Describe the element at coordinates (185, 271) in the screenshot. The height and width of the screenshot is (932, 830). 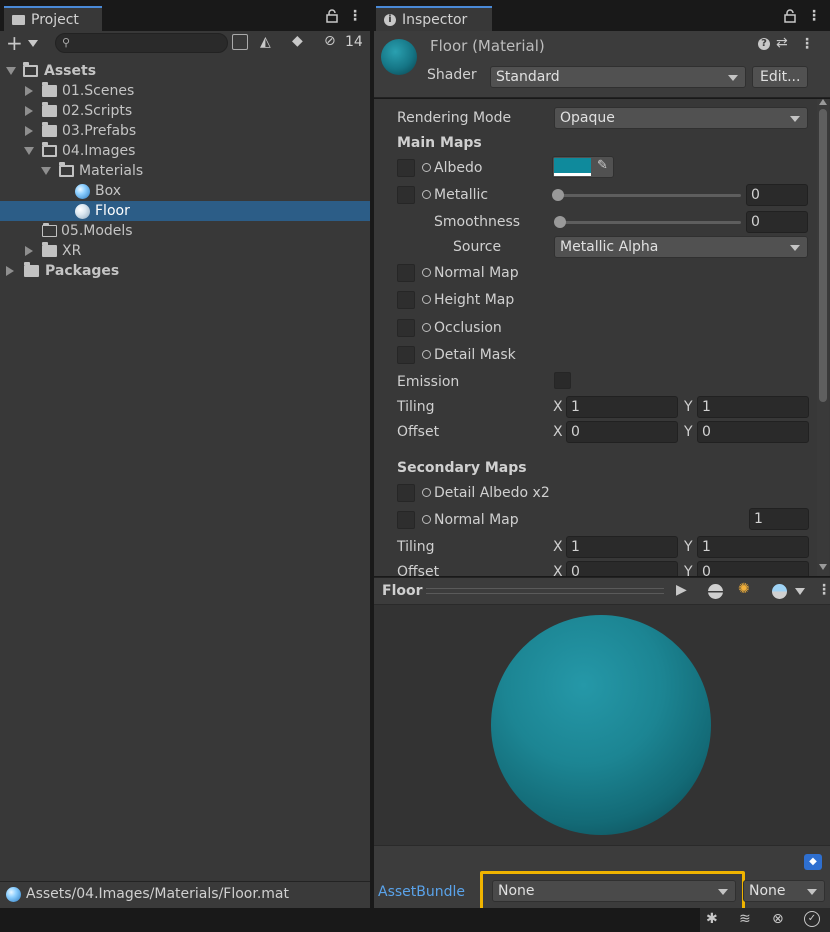
I see `tree-item-packages: Packages` at that location.